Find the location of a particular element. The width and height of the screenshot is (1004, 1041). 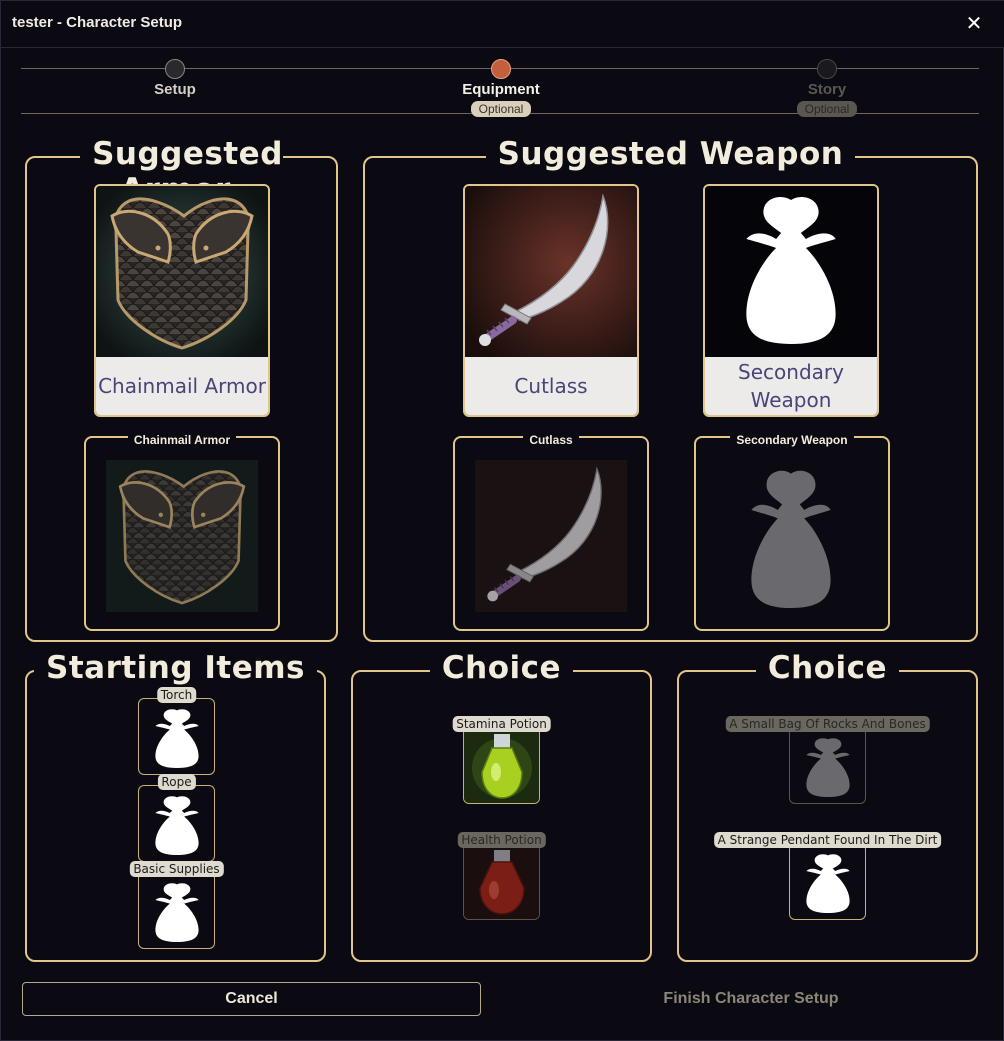

finish-character-setup-button: Finish Character Setup is located at coordinates (751, 999).